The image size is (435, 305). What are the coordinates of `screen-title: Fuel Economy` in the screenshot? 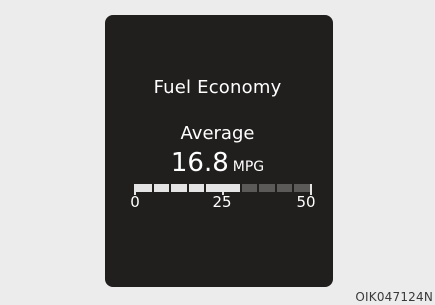 It's located at (217, 87).